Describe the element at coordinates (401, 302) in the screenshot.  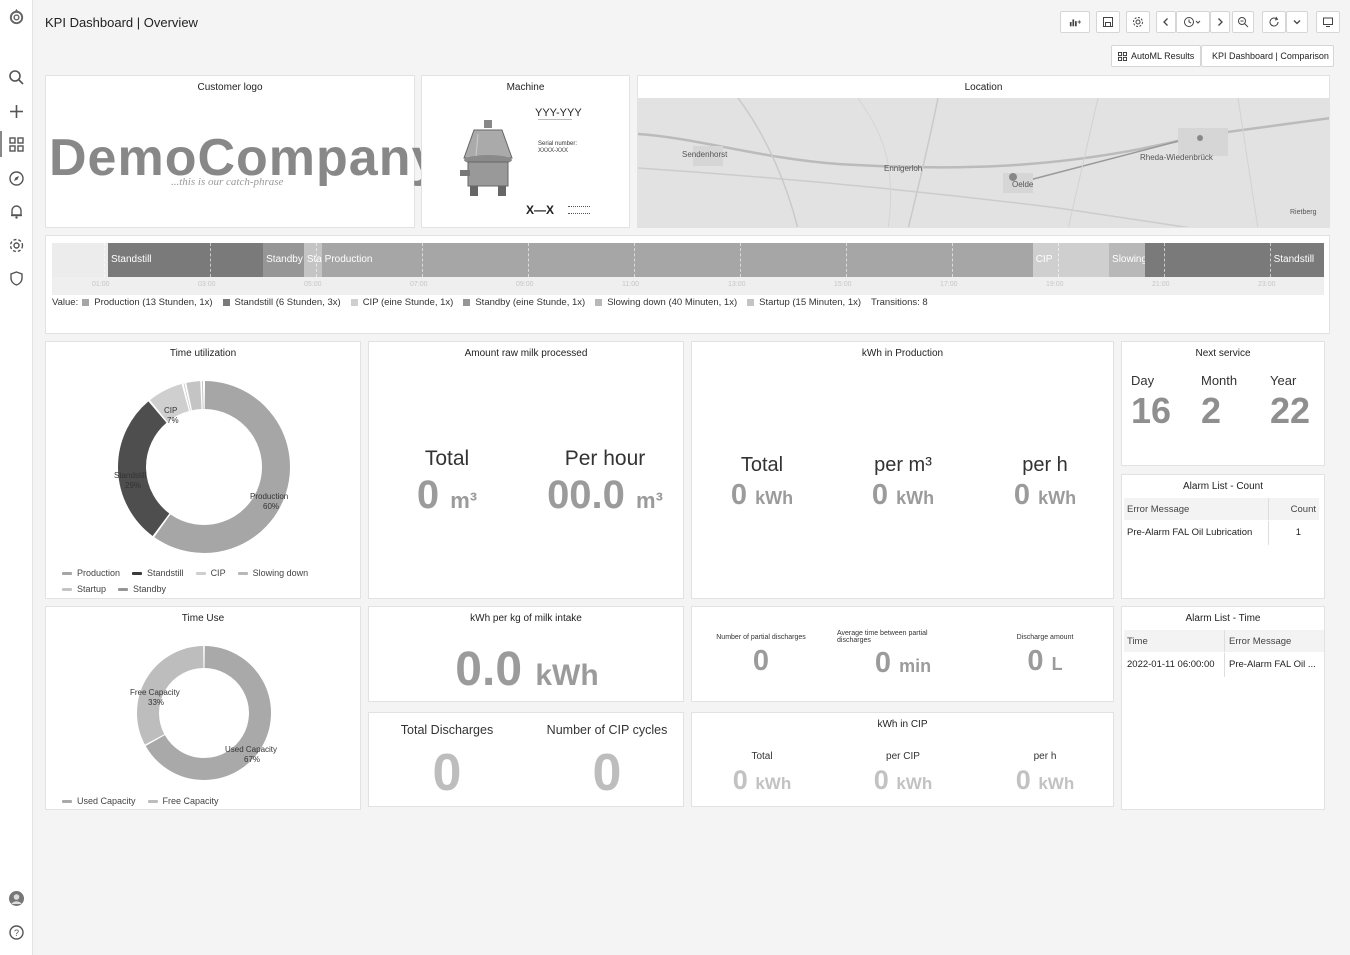
I see `legend-item-cip: CIP (eine Stunde, 1x)` at that location.